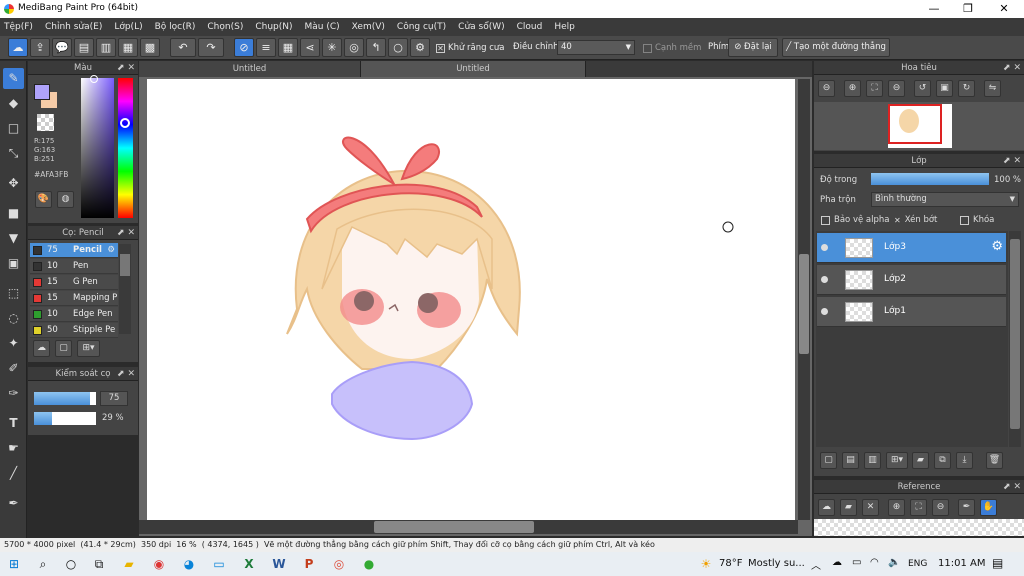 This screenshot has height=576, width=1024. What do you see at coordinates (964, 220) in the screenshot?
I see `lock-checkbox` at bounding box center [964, 220].